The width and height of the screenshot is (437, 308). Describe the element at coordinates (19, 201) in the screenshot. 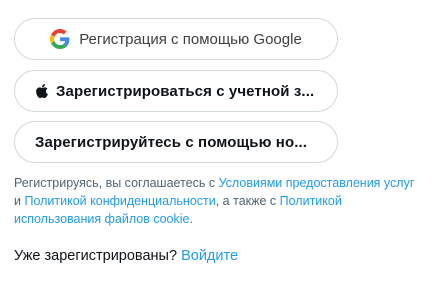

I see `terms-and: и` at that location.